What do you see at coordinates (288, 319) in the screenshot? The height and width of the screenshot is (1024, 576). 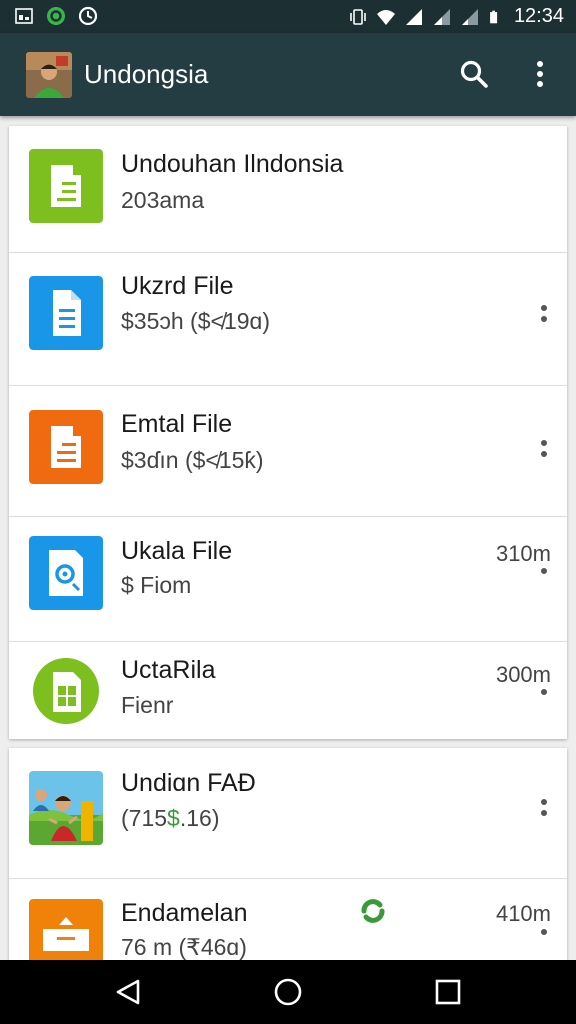 I see `list-item: Ukzrd File $35ɔh ($≮19ɑ)` at bounding box center [288, 319].